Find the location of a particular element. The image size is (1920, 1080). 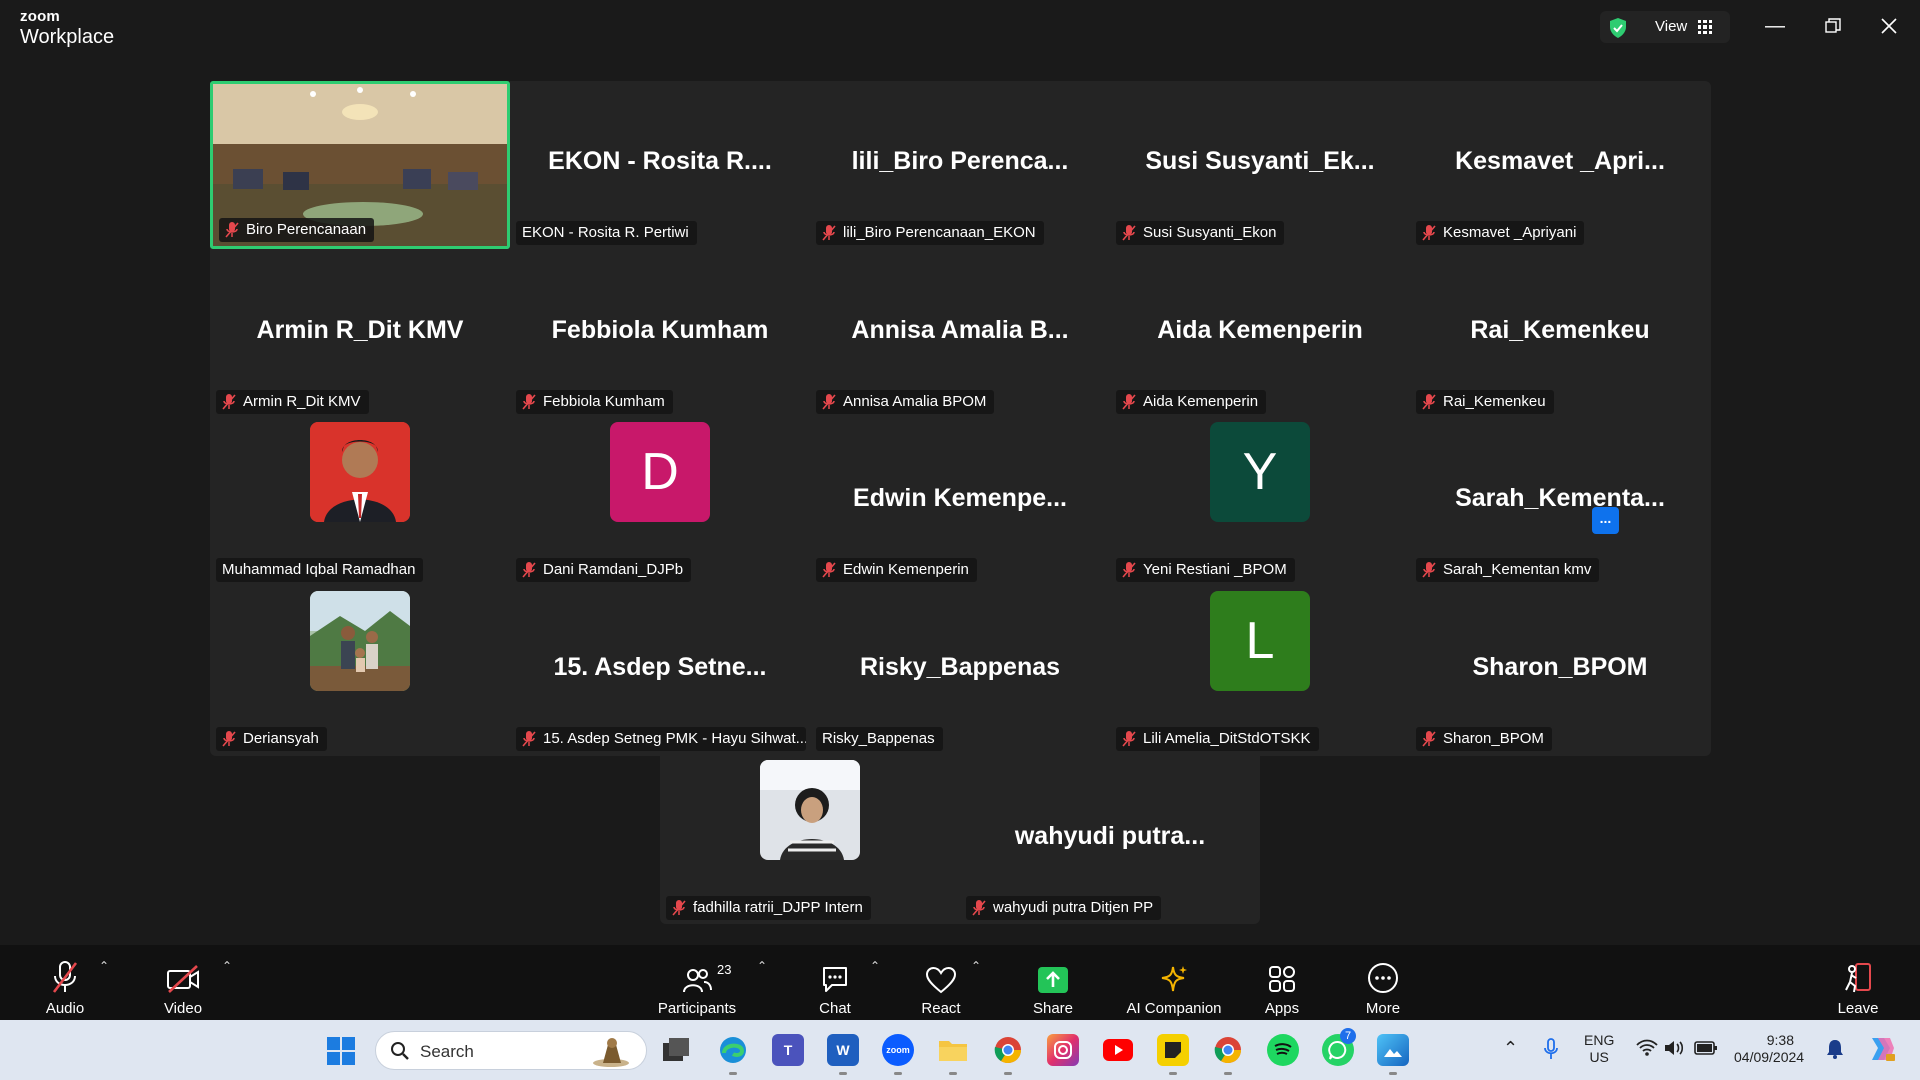

participant-tile: Susi Susyanti_Ek... Susi Susyanti_Ekon is located at coordinates (1260, 165).